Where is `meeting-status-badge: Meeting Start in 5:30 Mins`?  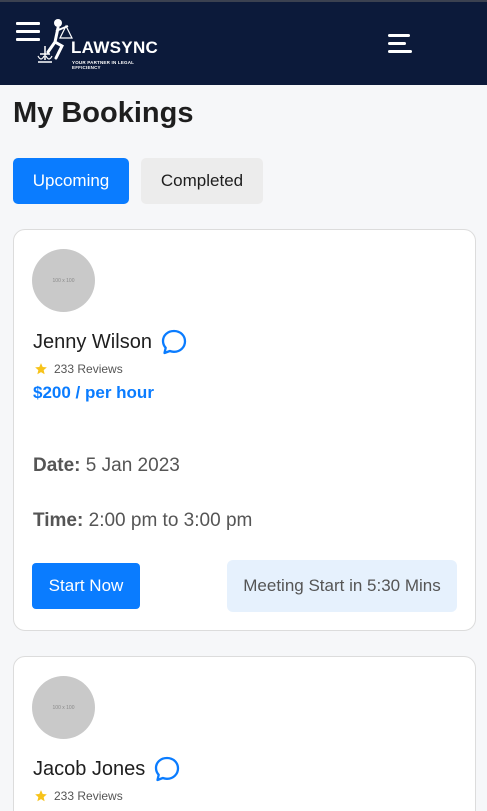
meeting-status-badge: Meeting Start in 5:30 Mins is located at coordinates (342, 586).